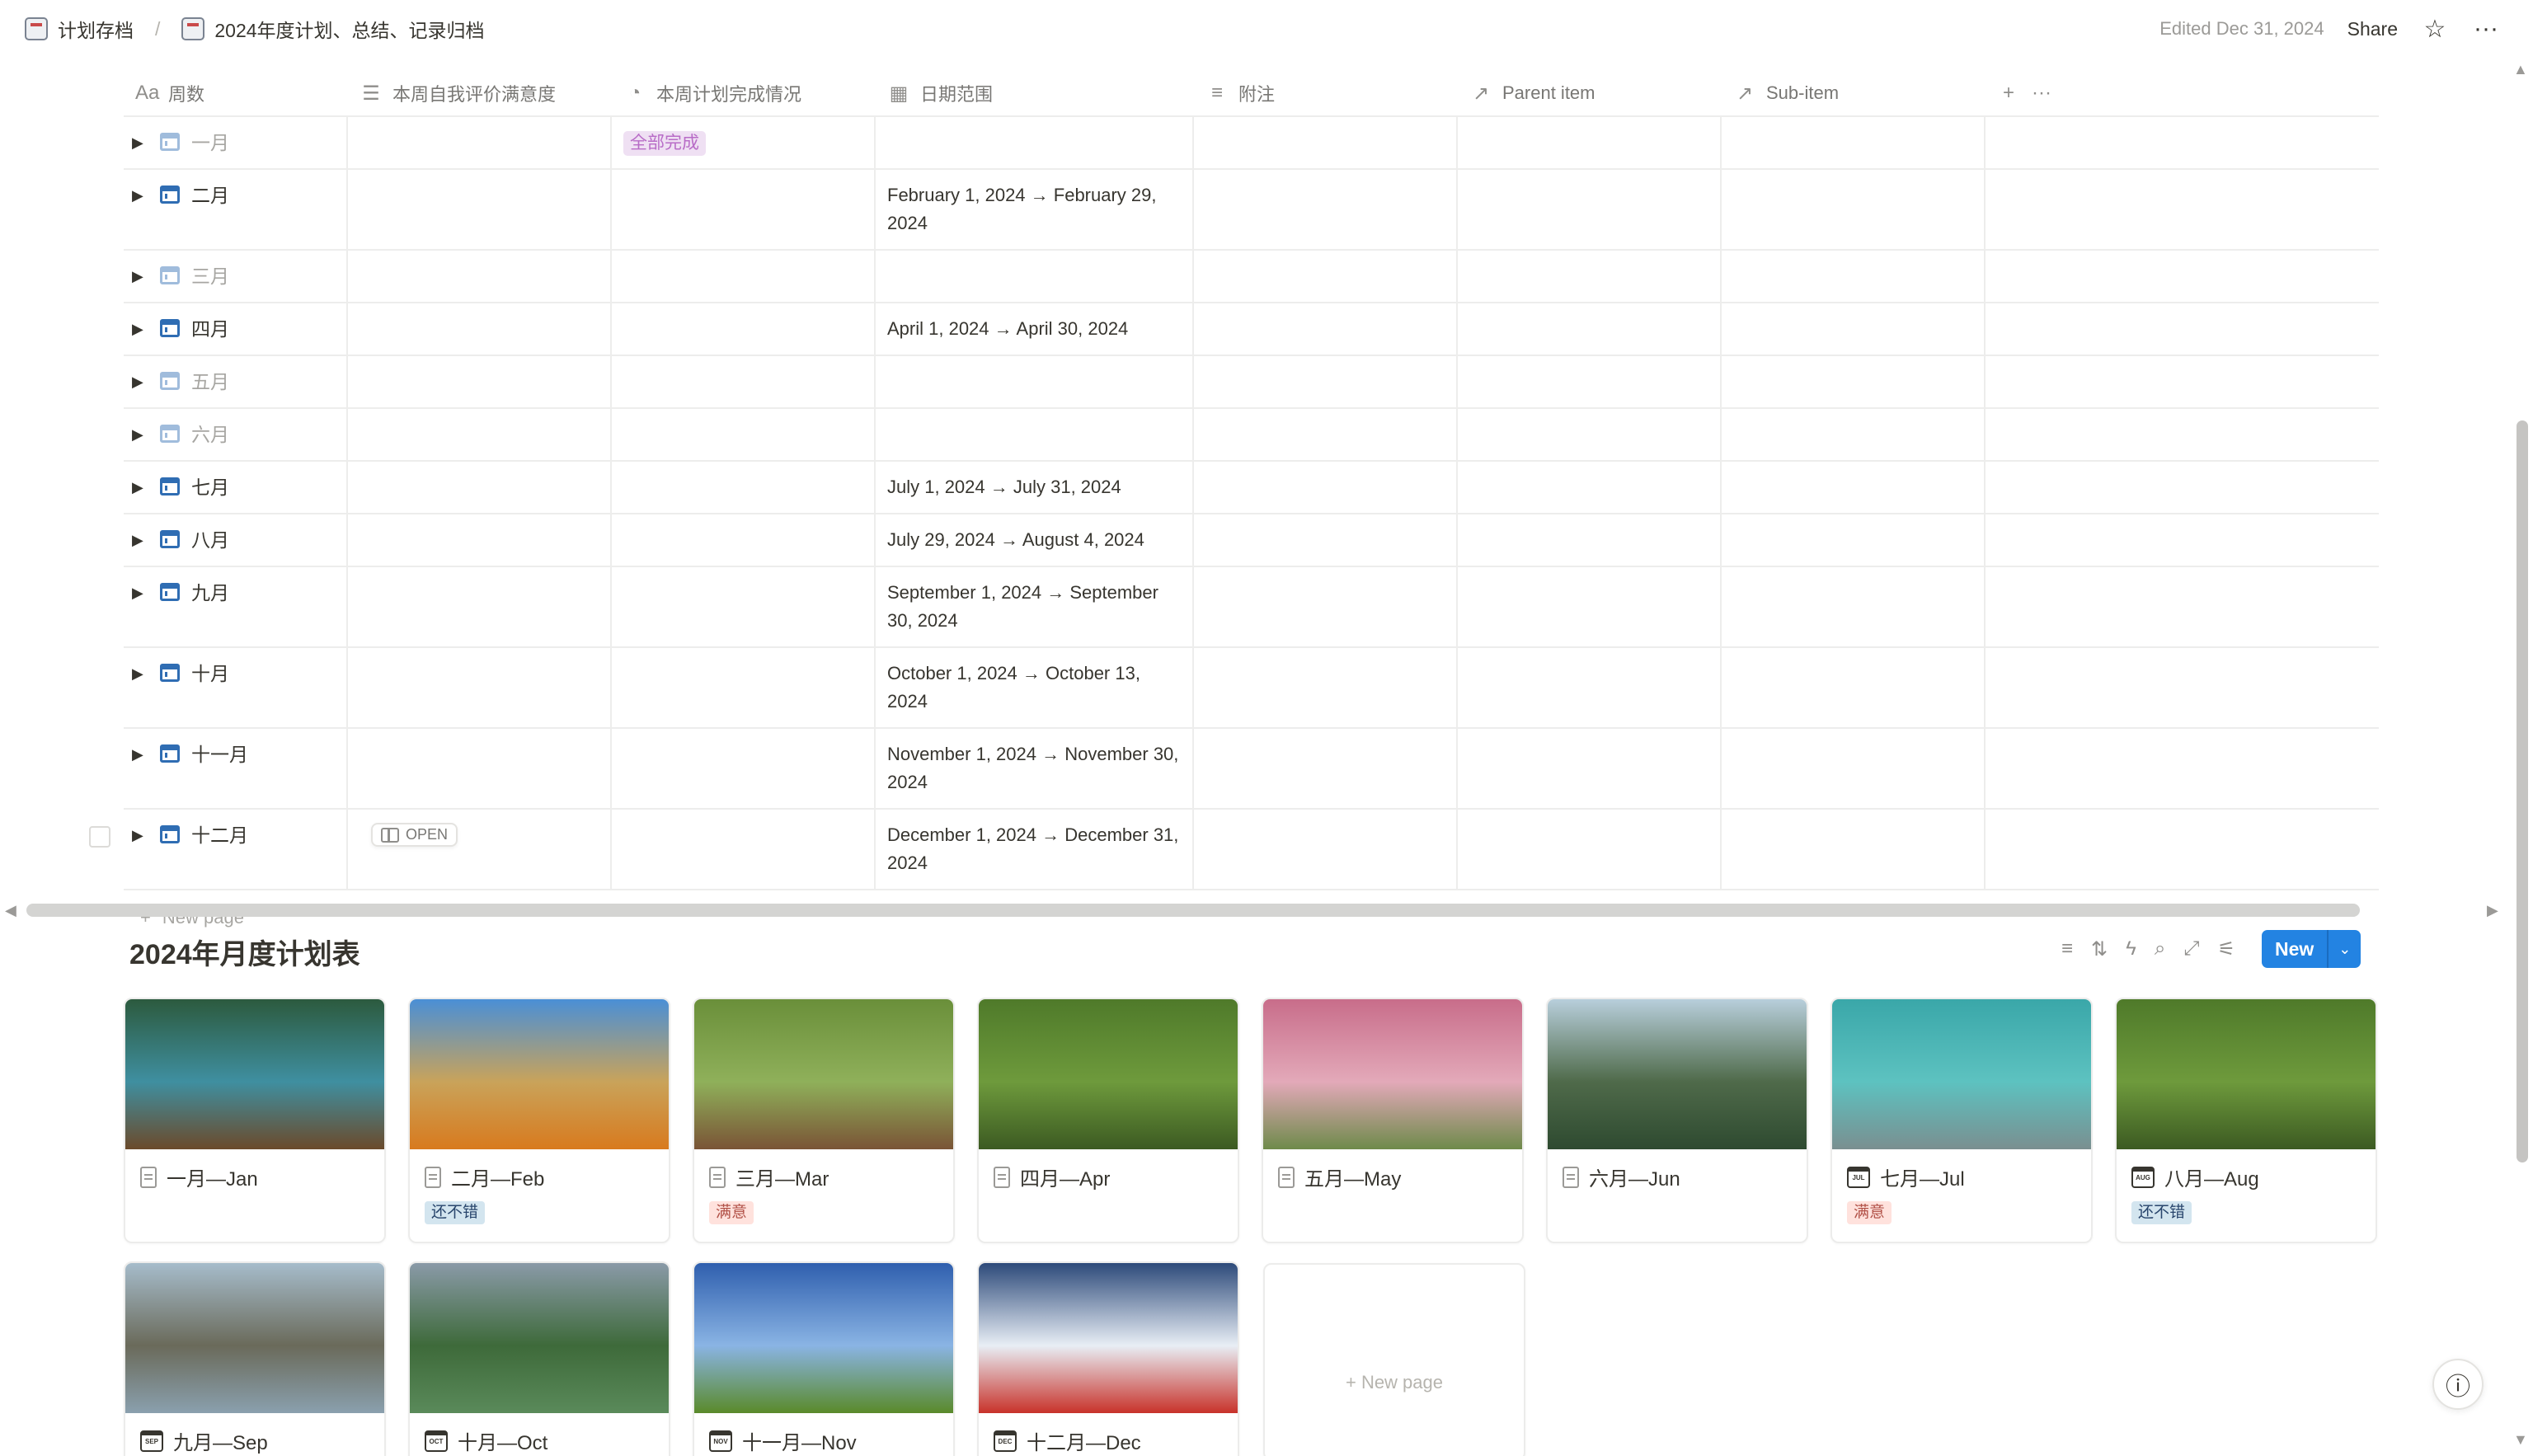 Image resolution: width=2533 pixels, height=1456 pixels. Describe the element at coordinates (1251, 435) in the screenshot. I see `table-row: ▶ 六月` at that location.